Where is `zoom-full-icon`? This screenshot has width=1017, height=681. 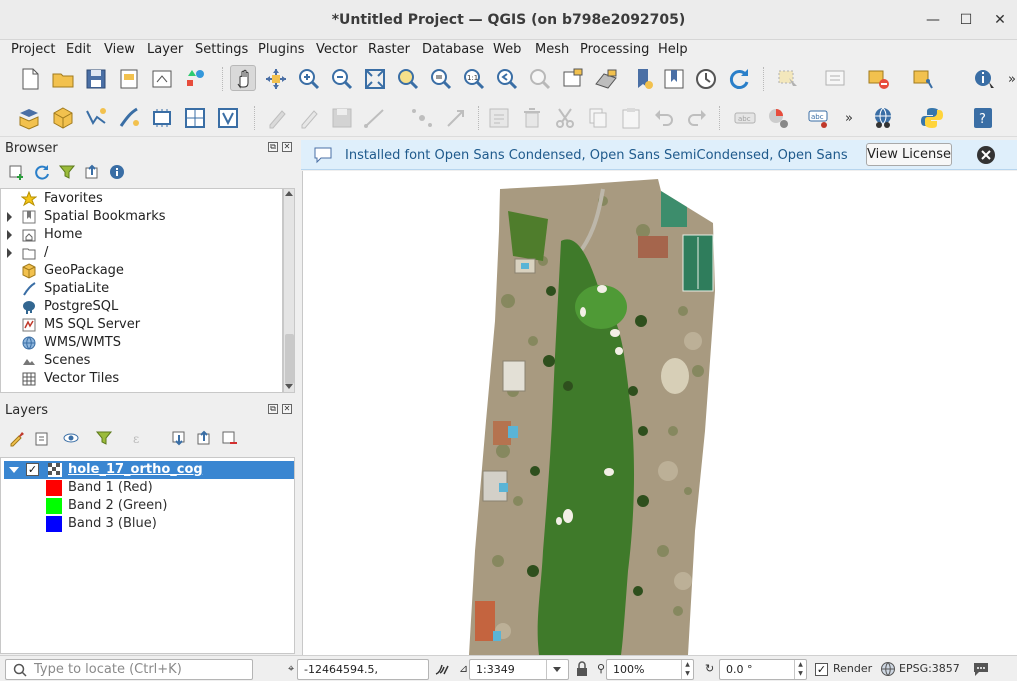
zoom-full-icon is located at coordinates (375, 79).